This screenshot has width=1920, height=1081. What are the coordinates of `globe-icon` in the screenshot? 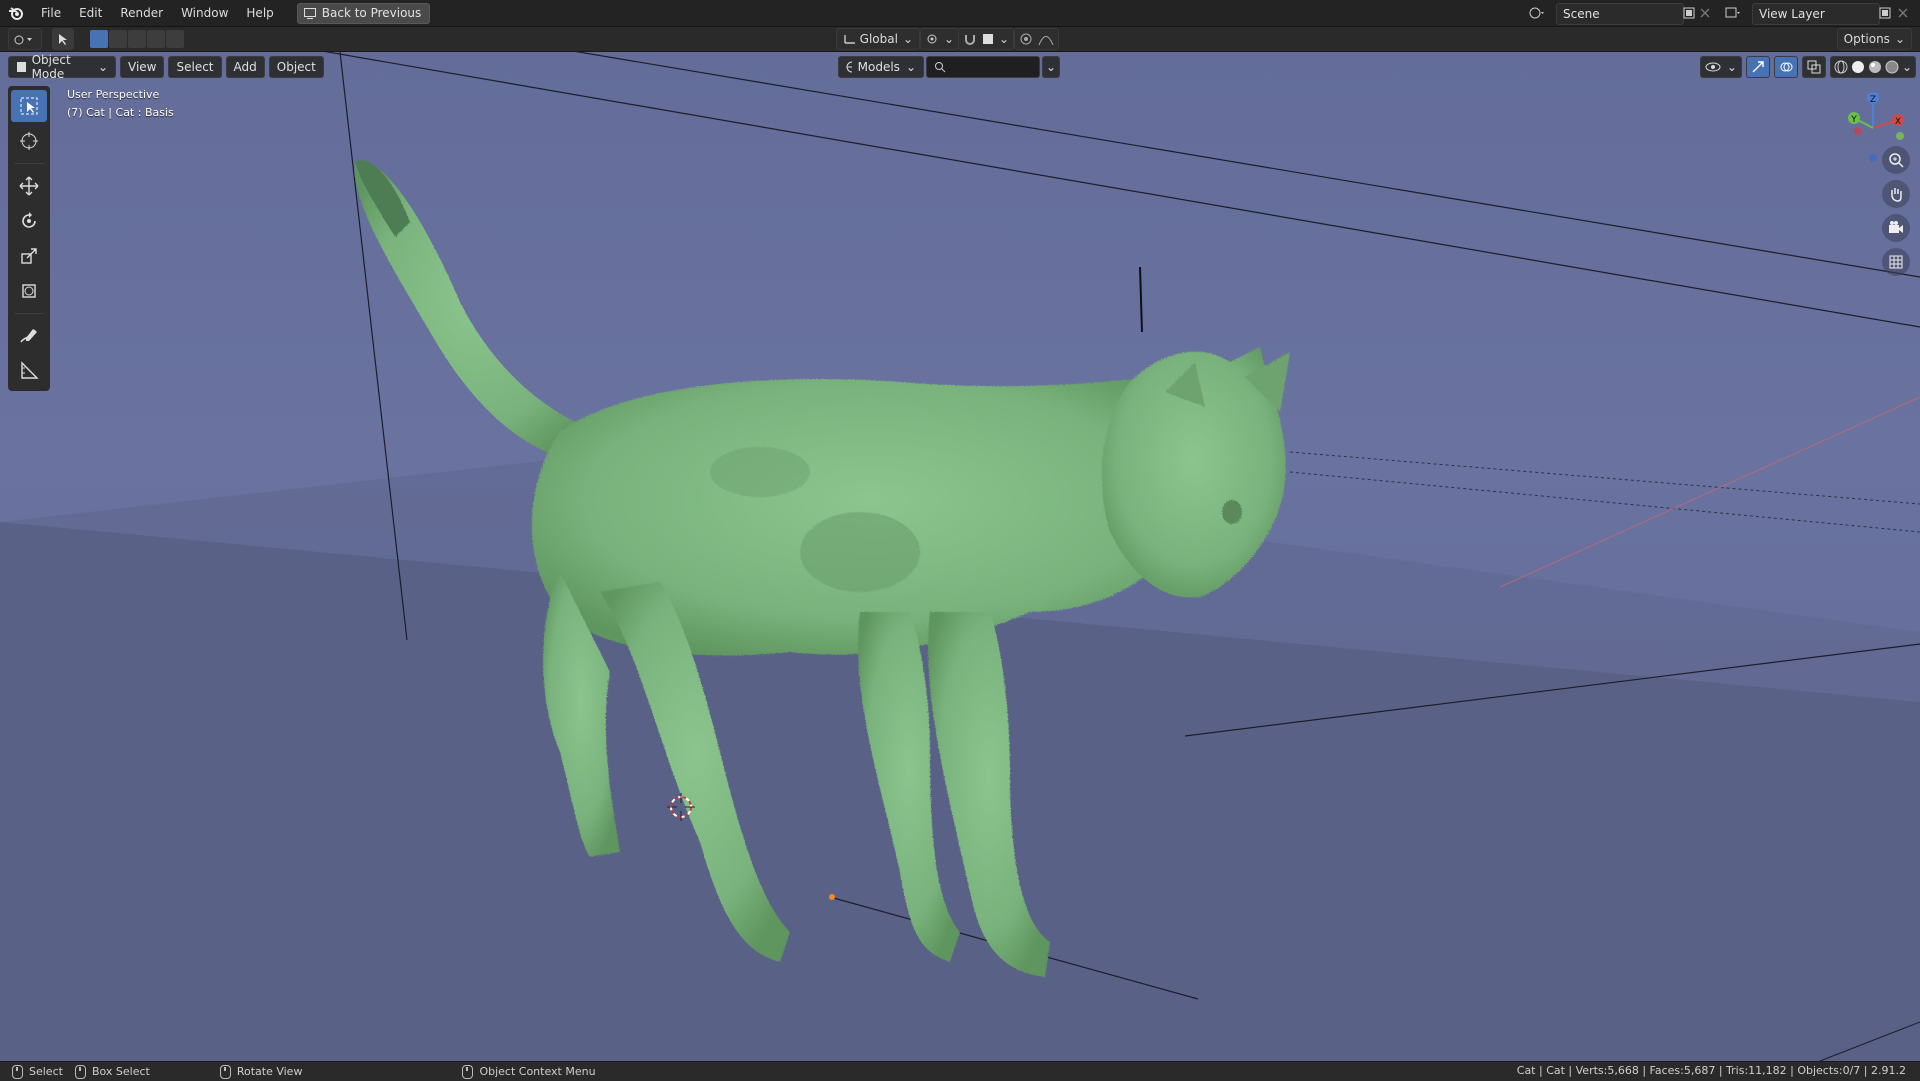 It's located at (849, 67).